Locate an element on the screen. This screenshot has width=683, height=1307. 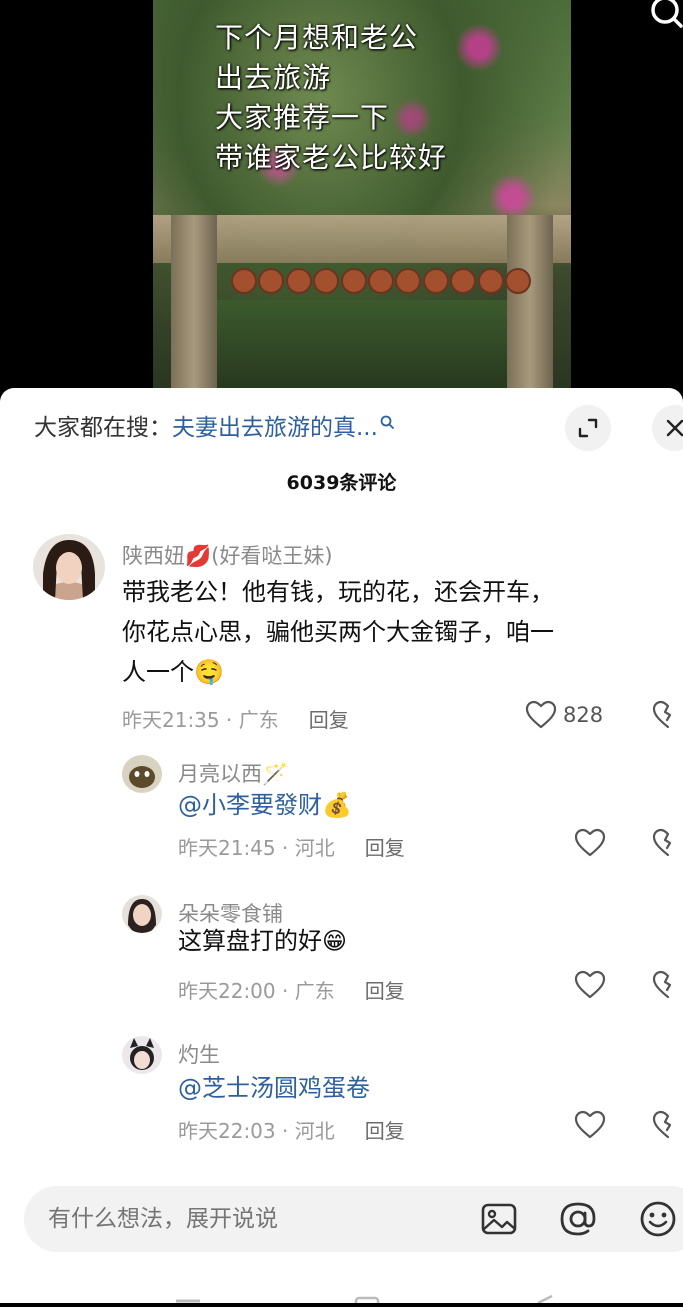
comment-author: 陕西妞💋(好看哒王妹) is located at coordinates (227, 555).